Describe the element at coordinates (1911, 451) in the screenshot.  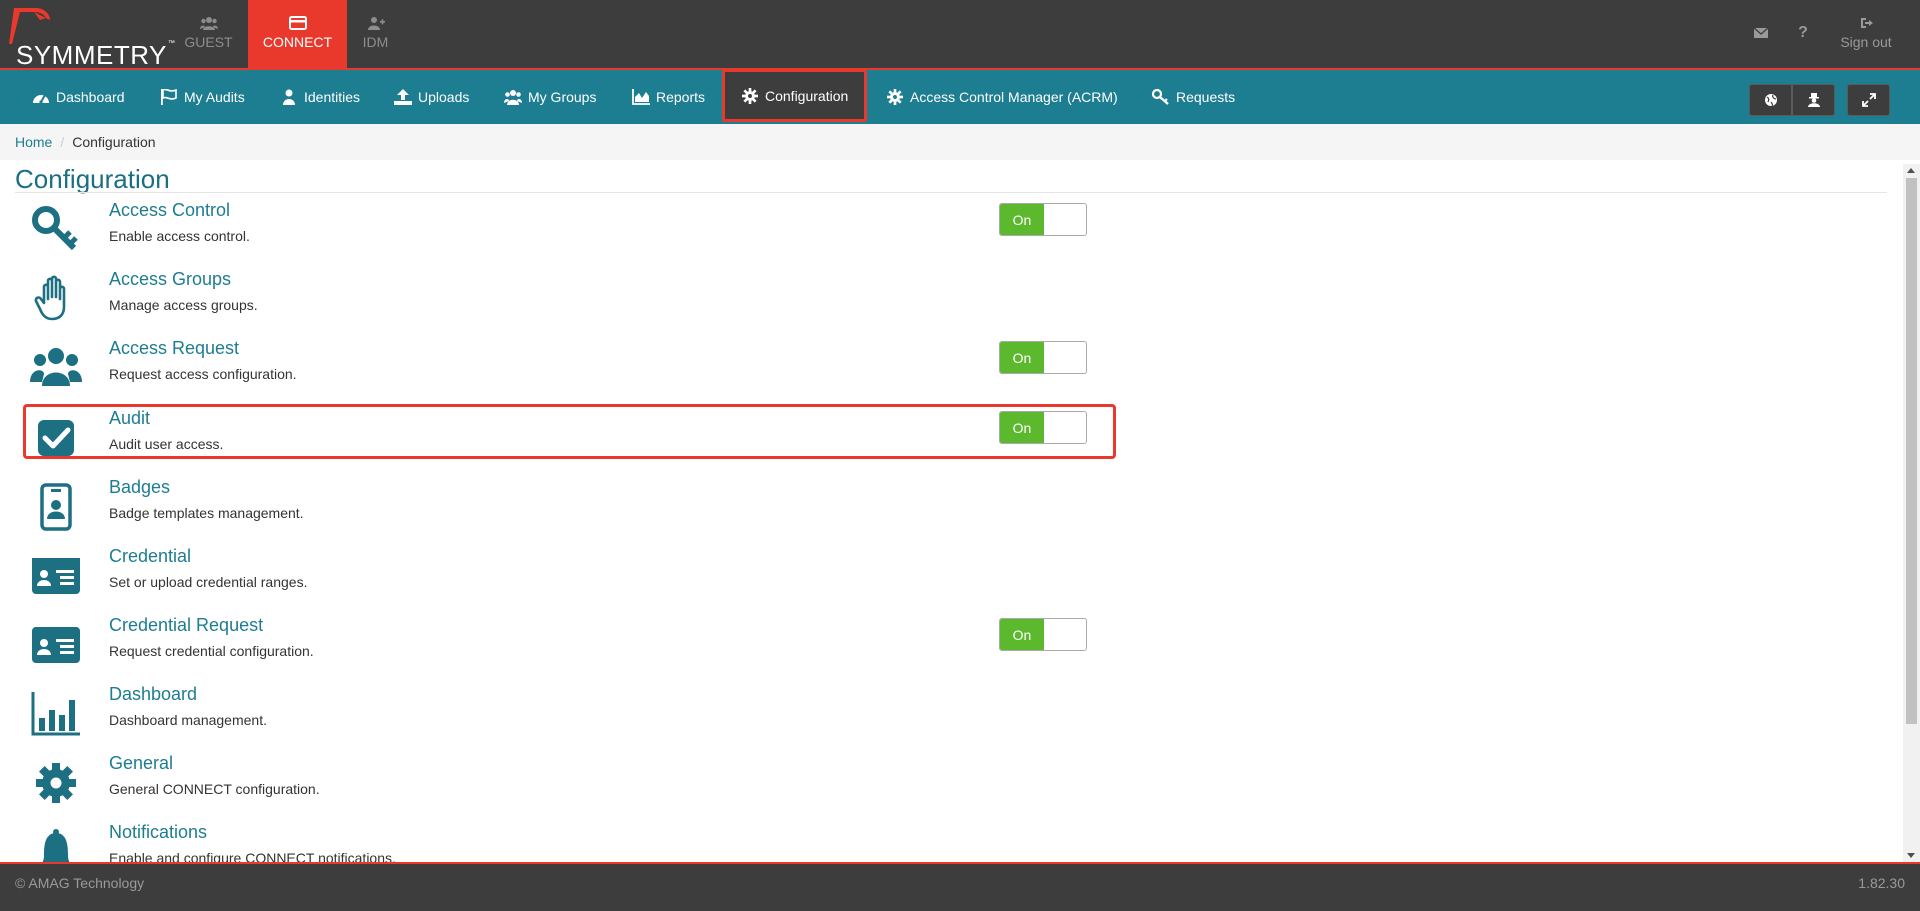
I see `scrollbar-thumb` at that location.